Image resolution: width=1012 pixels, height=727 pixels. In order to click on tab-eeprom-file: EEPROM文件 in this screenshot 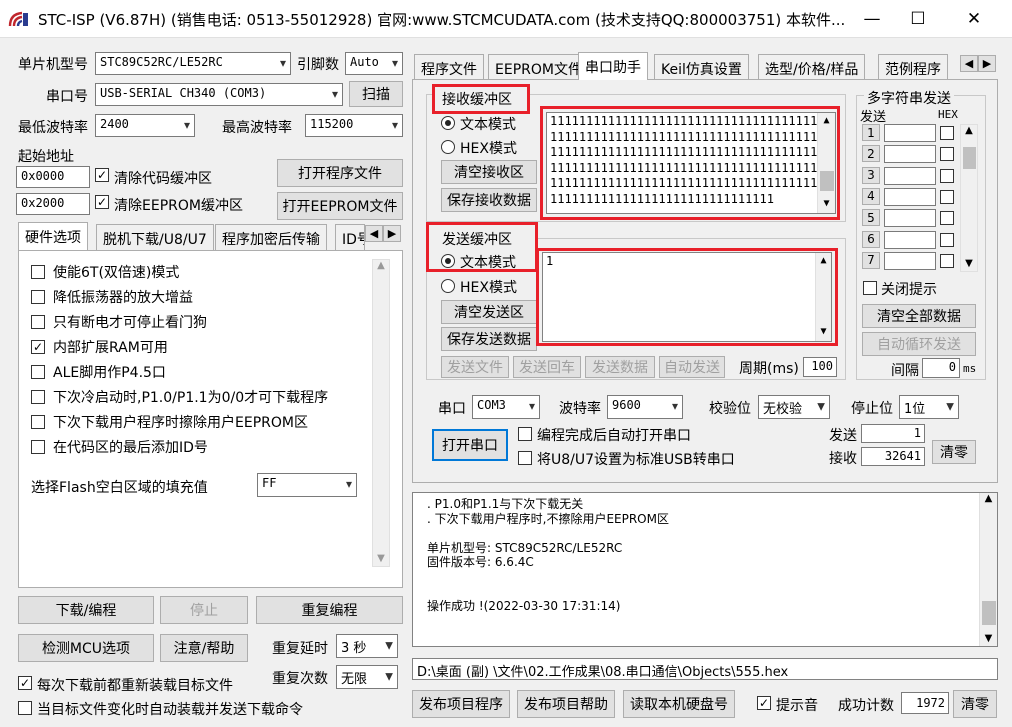, I will do `click(538, 67)`.